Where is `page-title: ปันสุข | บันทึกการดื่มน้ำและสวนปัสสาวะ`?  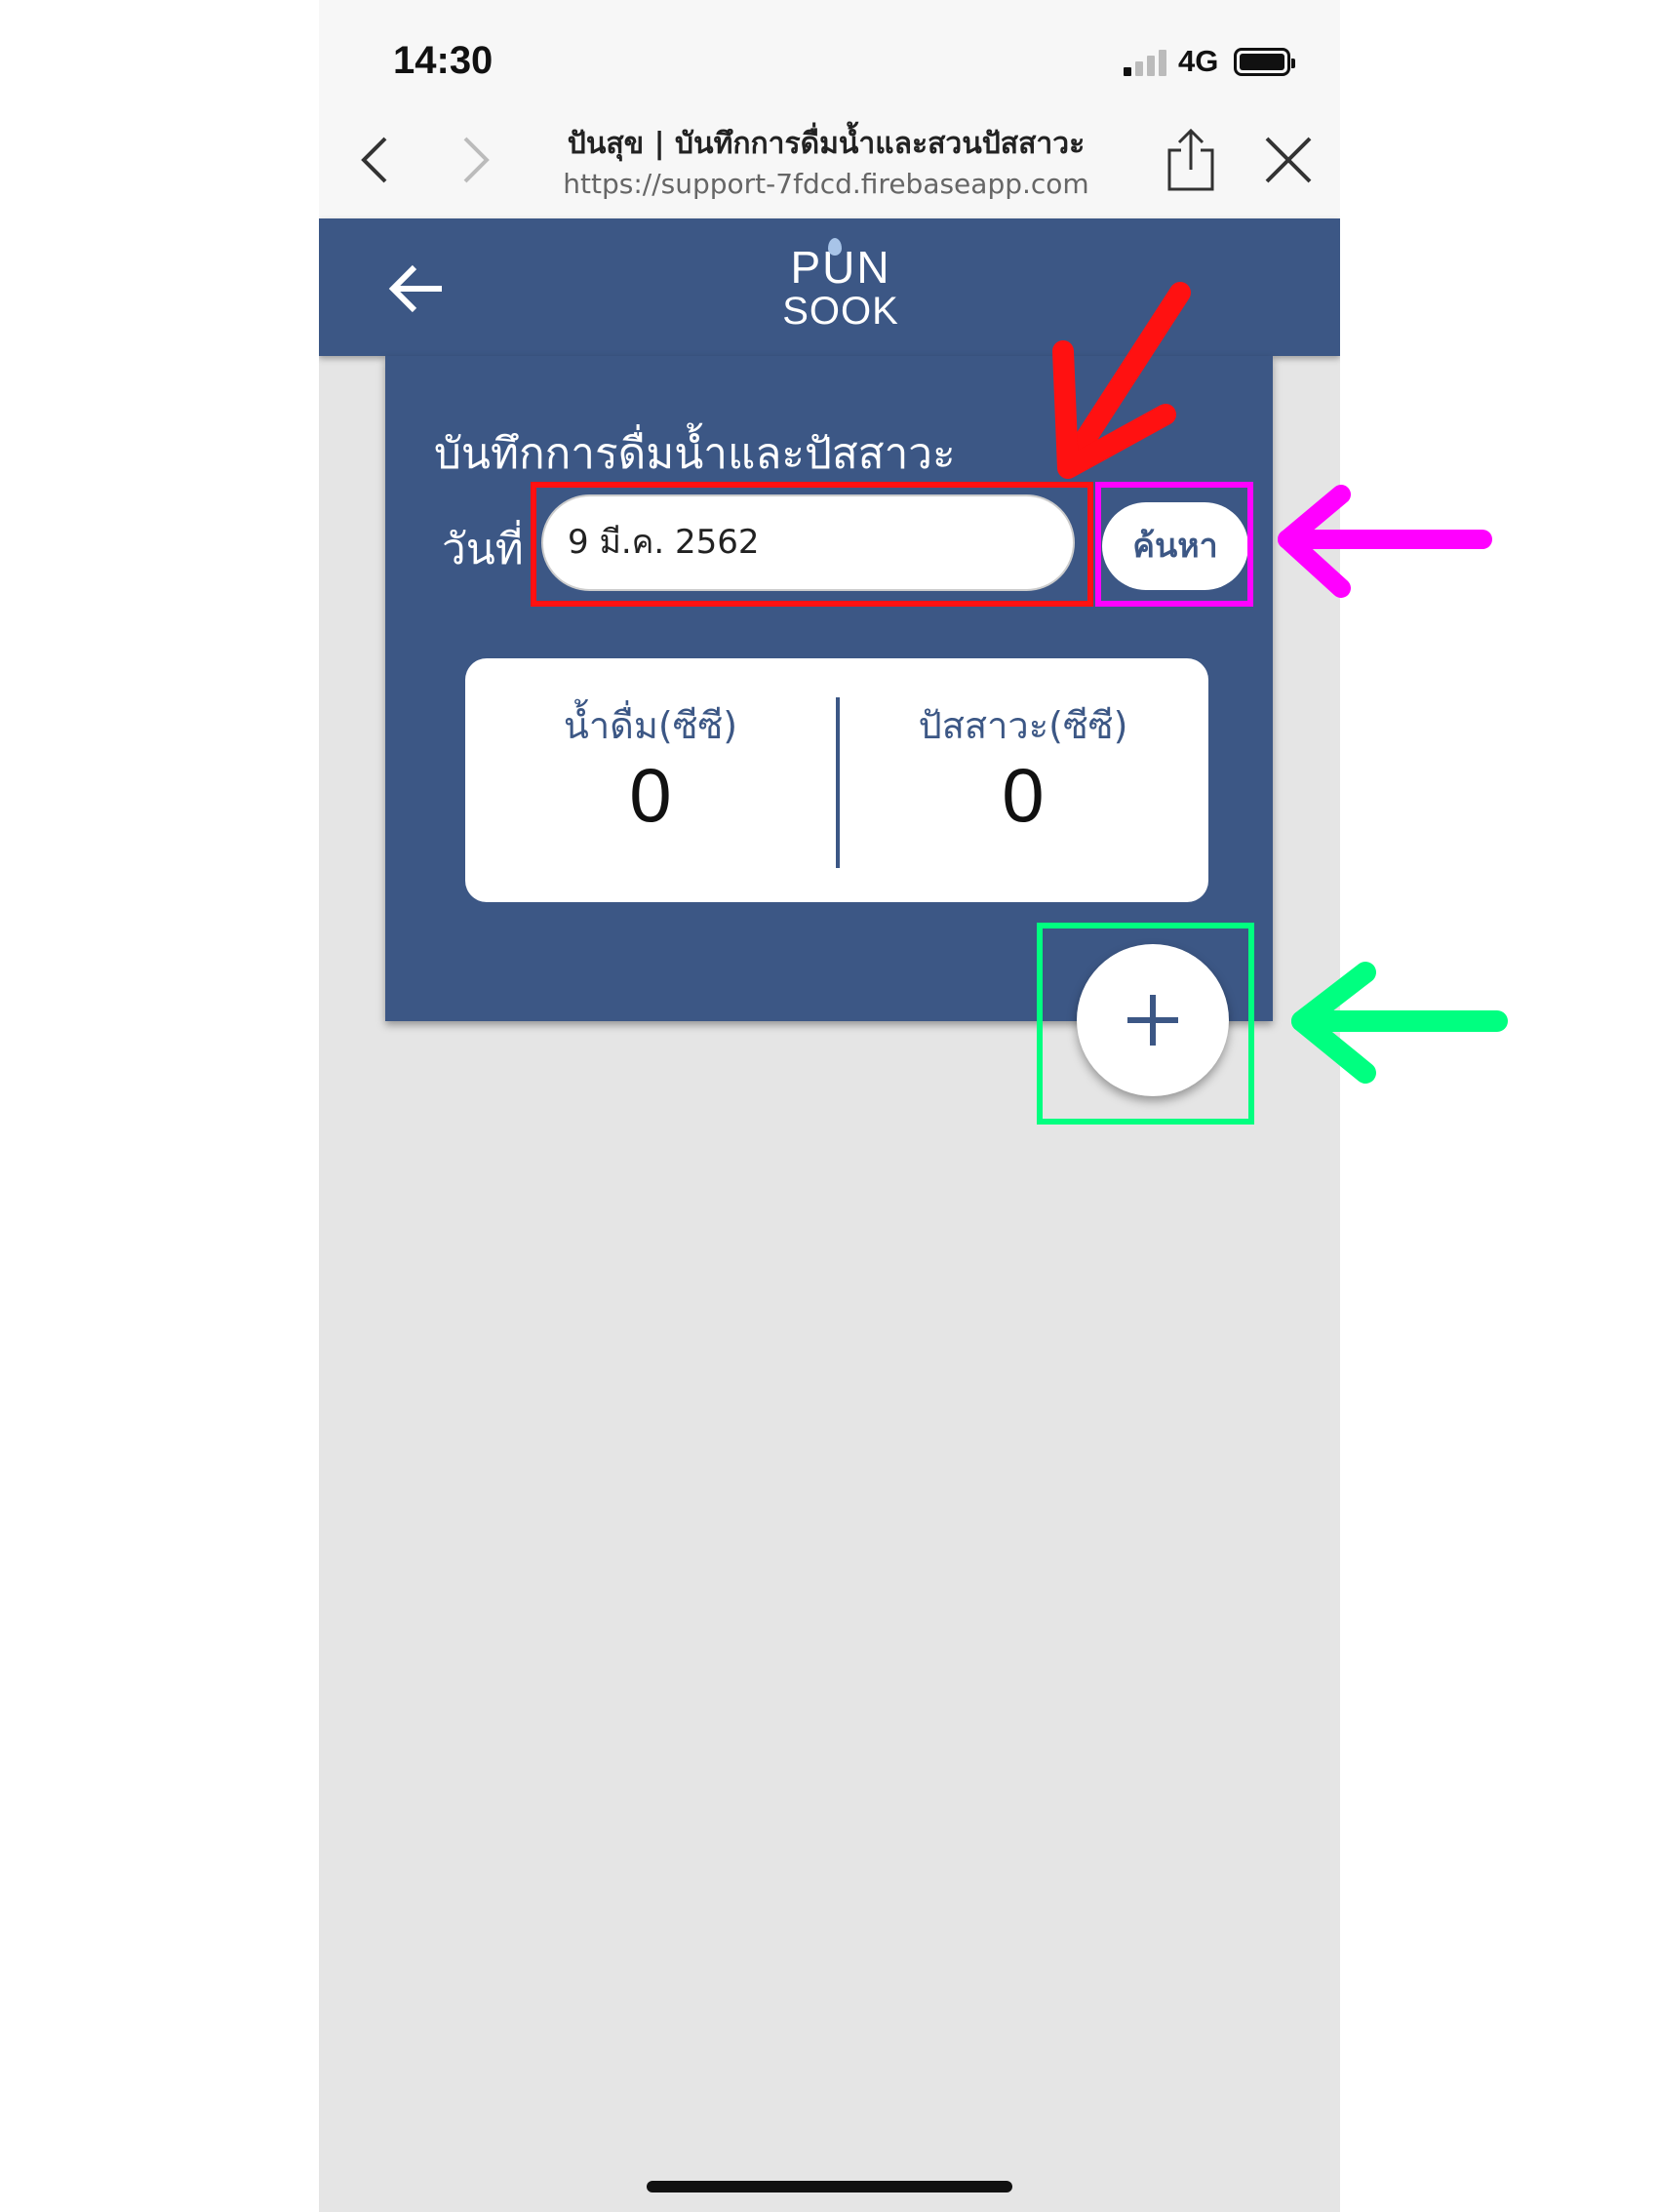
page-title: ปันสุข | บันทึกการดื่มน้ำและสวนปัสสาวะ is located at coordinates (826, 144).